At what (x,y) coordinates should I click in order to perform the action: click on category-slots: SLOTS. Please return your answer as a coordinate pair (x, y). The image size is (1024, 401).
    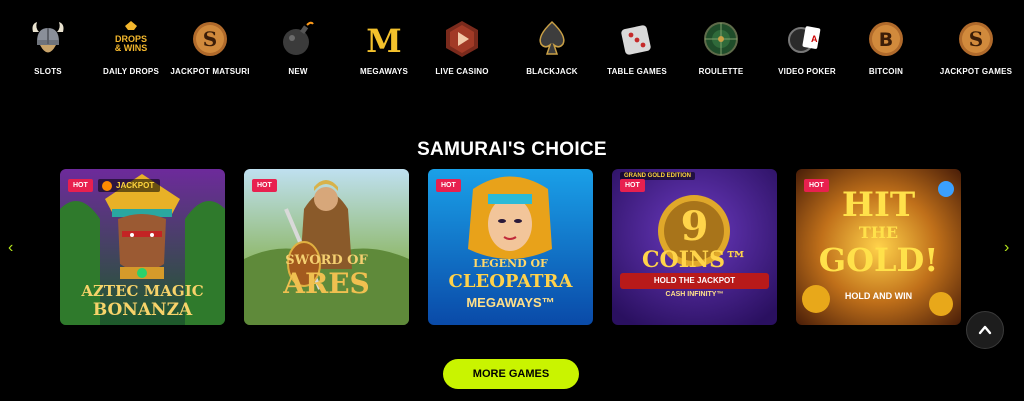
    Looking at the image, I should click on (48, 47).